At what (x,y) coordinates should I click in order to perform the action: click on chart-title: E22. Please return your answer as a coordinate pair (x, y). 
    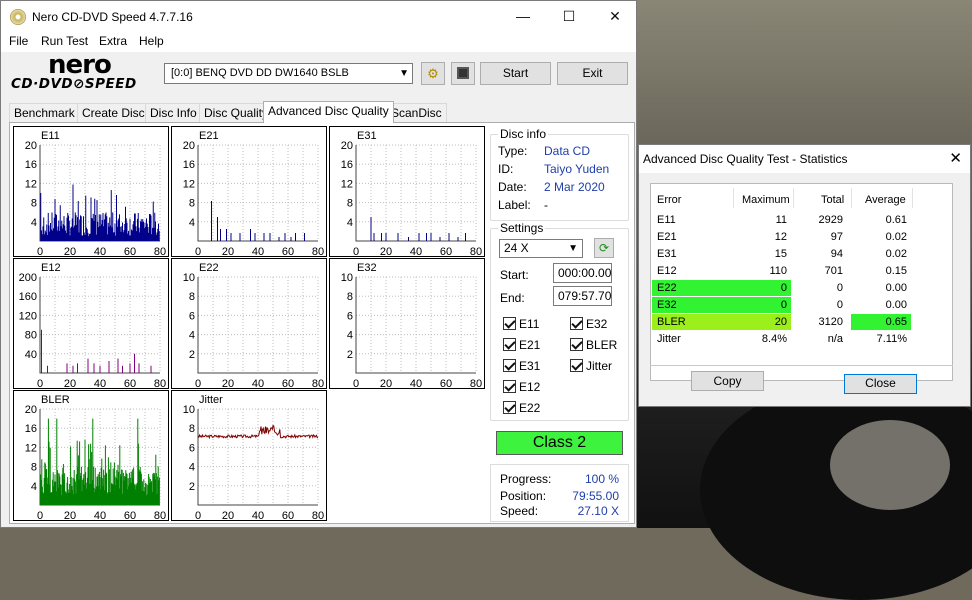
    Looking at the image, I should click on (209, 268).